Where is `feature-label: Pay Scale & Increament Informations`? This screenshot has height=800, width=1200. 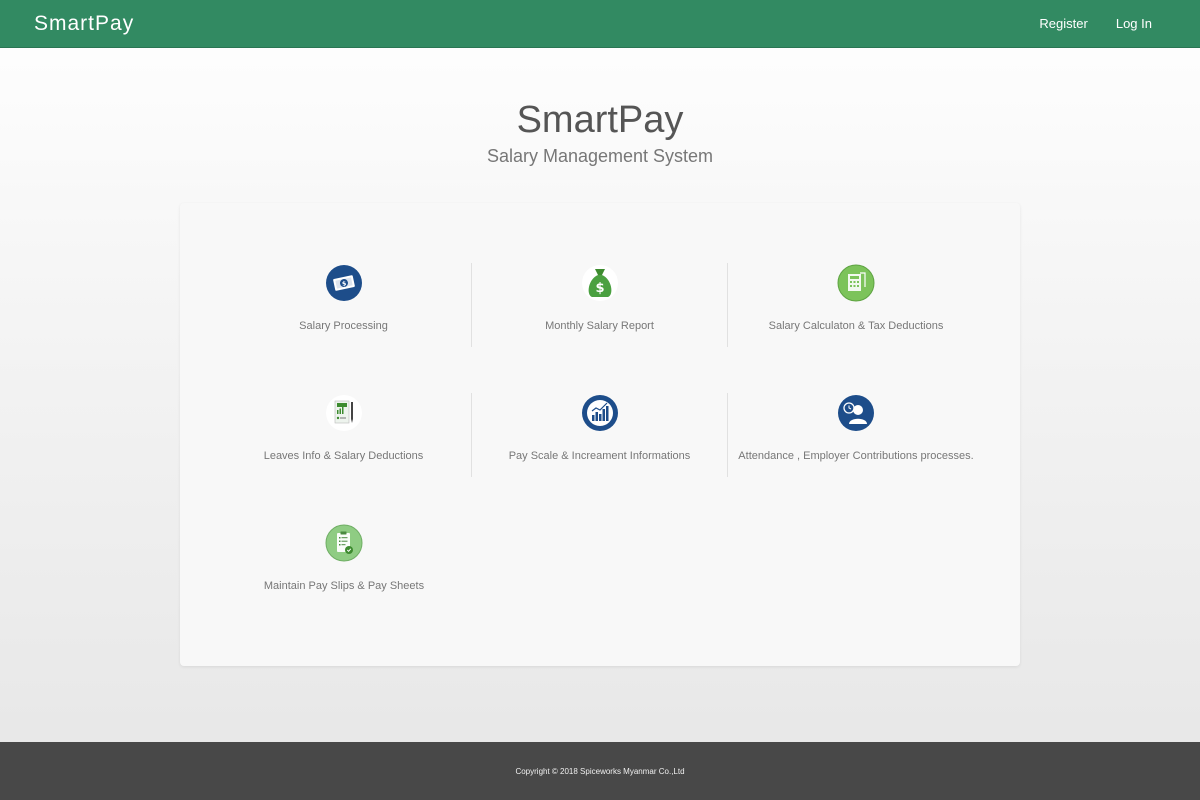
feature-label: Pay Scale & Increament Informations is located at coordinates (599, 456).